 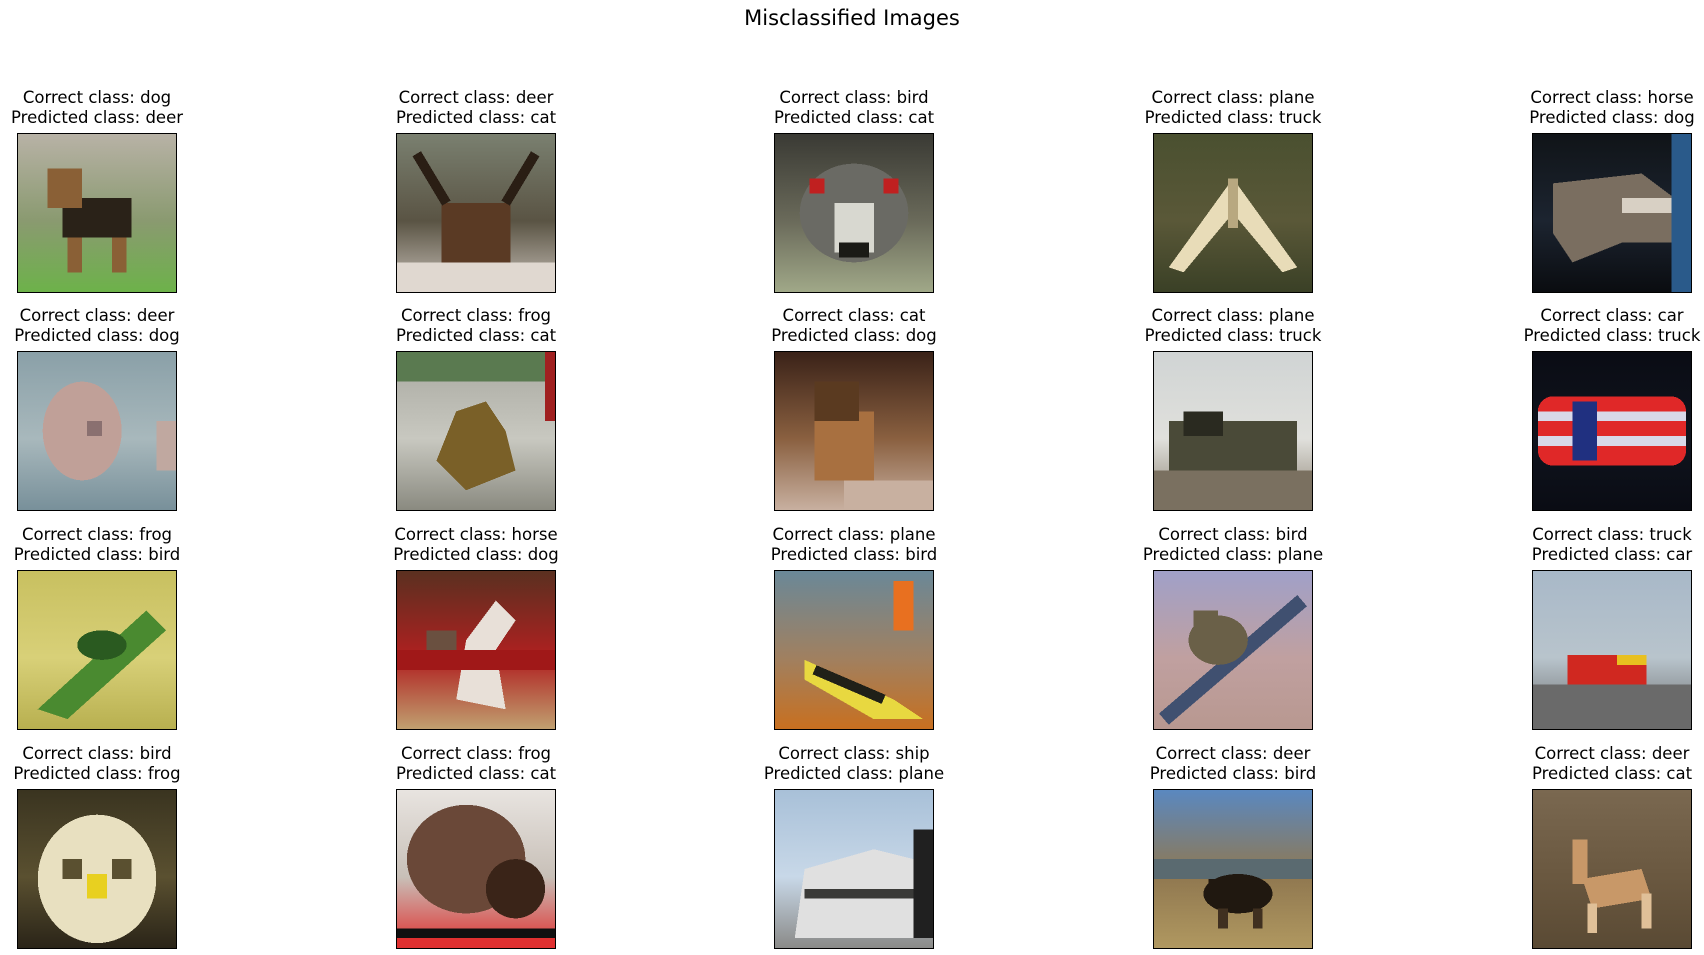 I want to click on dog-image-pixels, so click(x=97, y=213).